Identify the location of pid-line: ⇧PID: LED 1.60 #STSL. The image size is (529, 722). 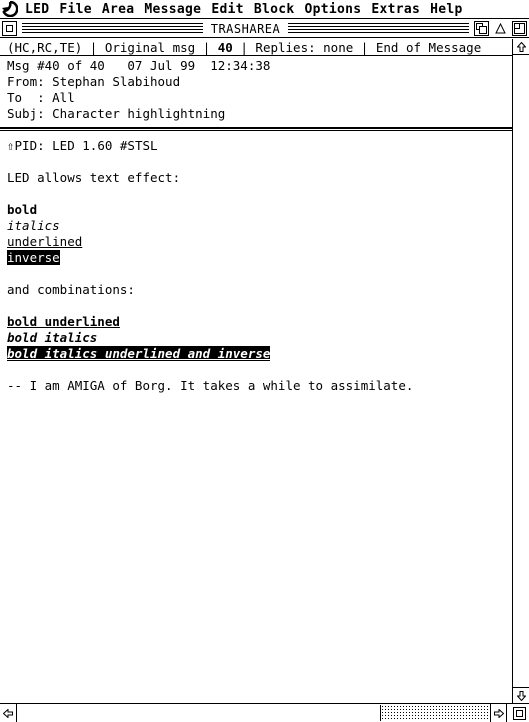
(259, 146).